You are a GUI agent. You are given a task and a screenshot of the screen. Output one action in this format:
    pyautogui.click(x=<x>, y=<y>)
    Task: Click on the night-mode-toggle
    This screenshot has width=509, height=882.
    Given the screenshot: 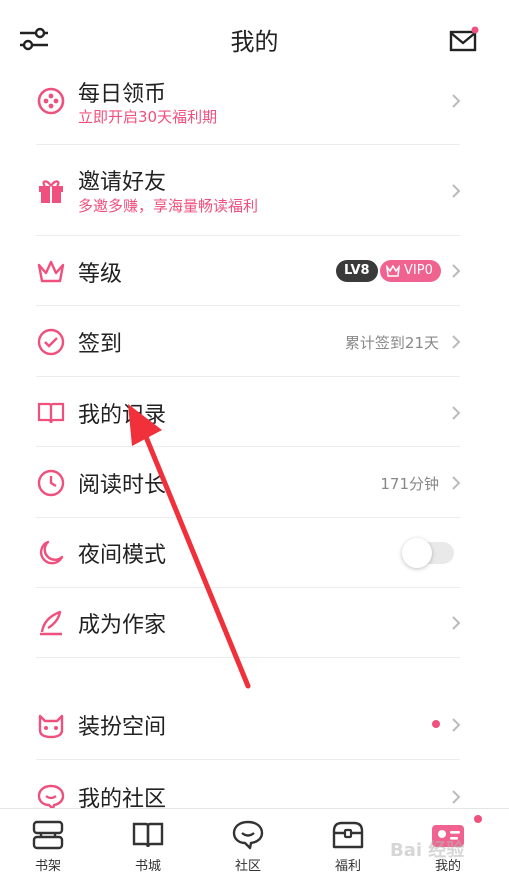 What is the action you would take?
    pyautogui.click(x=428, y=553)
    